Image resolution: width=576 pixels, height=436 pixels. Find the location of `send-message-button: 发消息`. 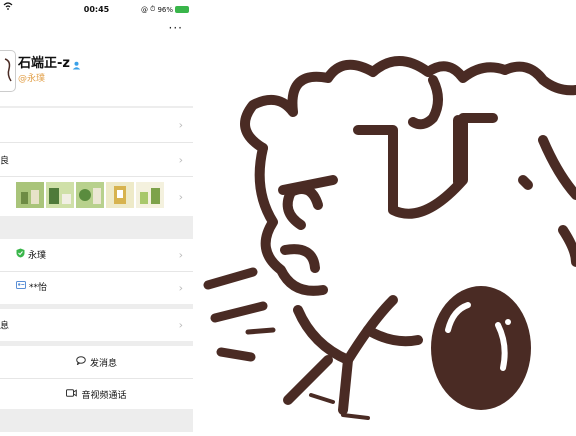

send-message-button: 发消息 is located at coordinates (96, 362).